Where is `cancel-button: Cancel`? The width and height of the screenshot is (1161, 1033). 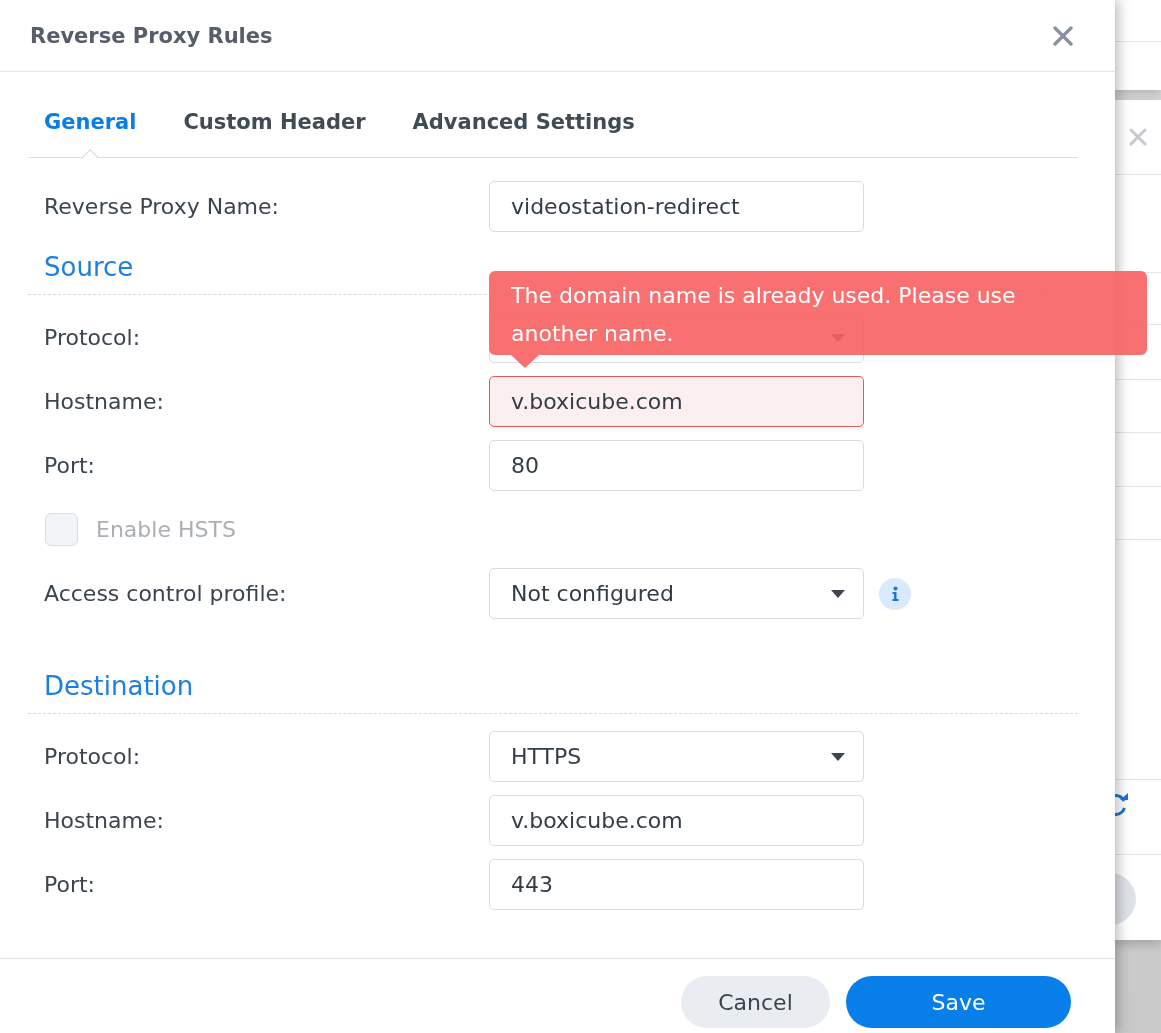
cancel-button: Cancel is located at coordinates (755, 1002).